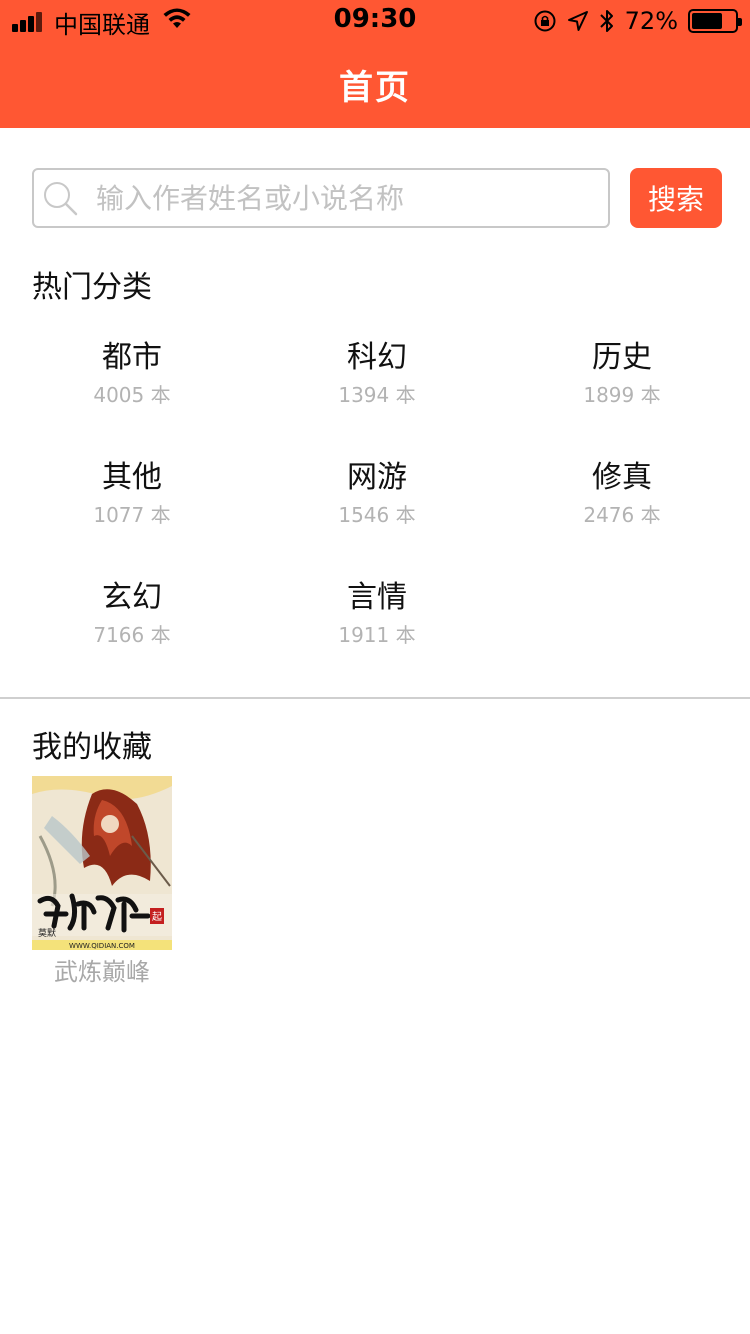  I want to click on book-cover-art: 起 莫默 WWW.QIDIAN.COM, so click(102, 863).